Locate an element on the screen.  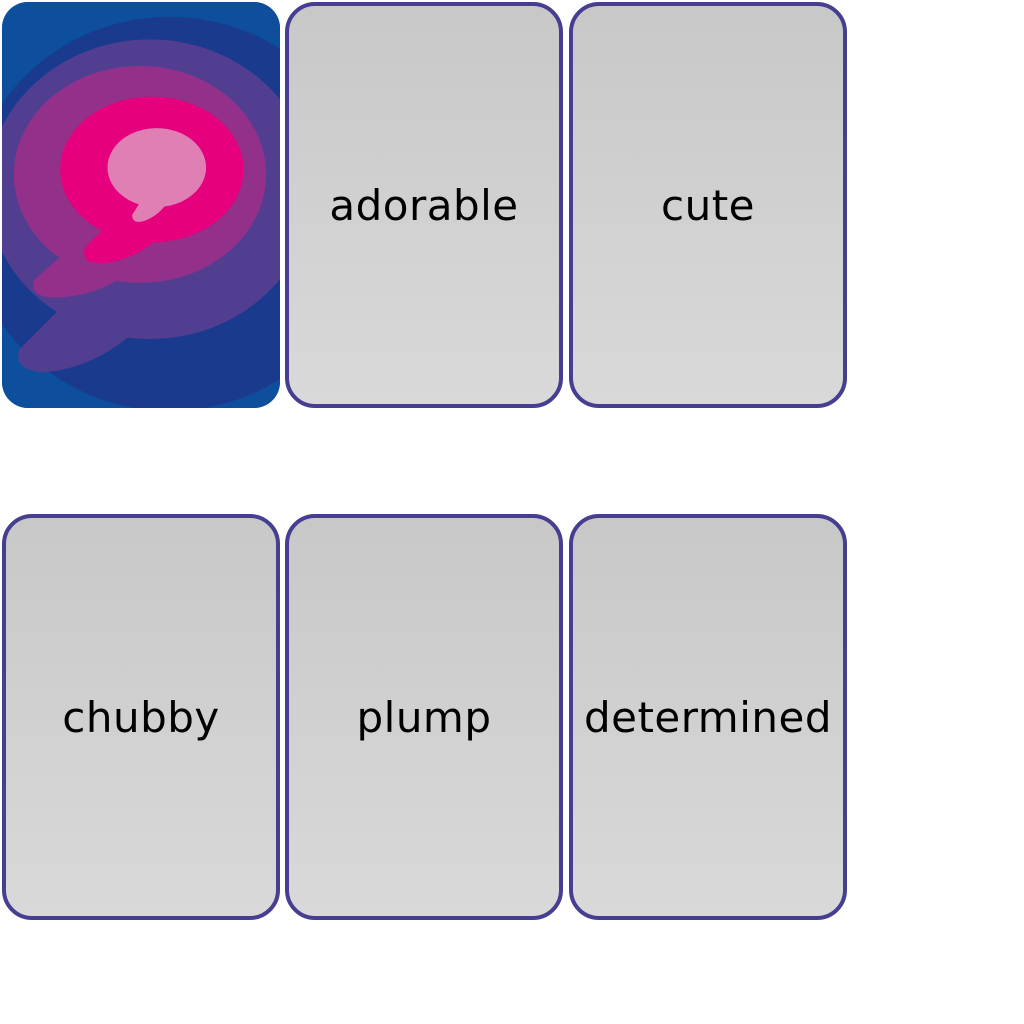
card-word: plump is located at coordinates (424, 717).